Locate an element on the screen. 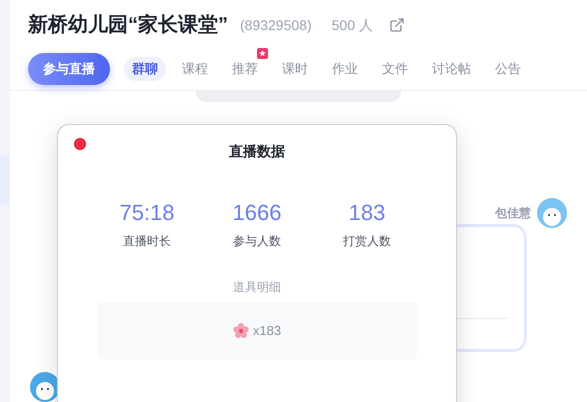 The height and width of the screenshot is (402, 587). avatar-icon is located at coordinates (552, 213).